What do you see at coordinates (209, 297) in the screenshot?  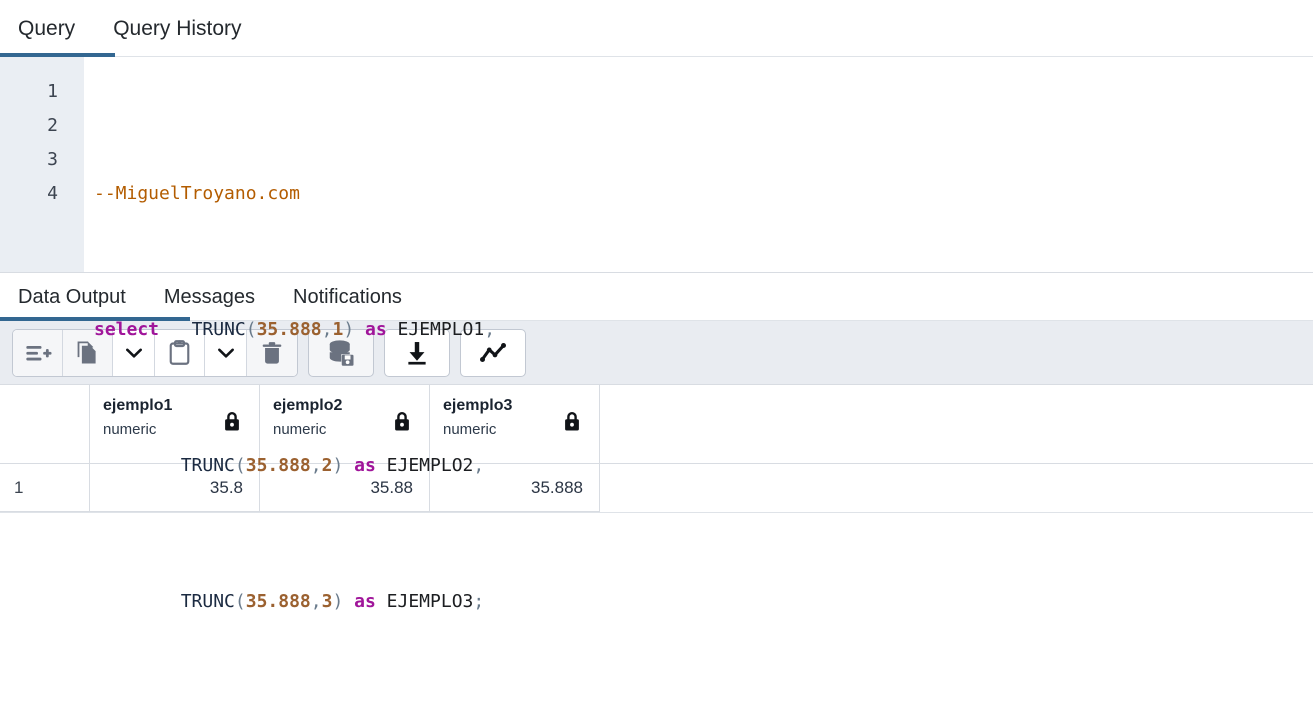 I see `tab-messages: Messages` at bounding box center [209, 297].